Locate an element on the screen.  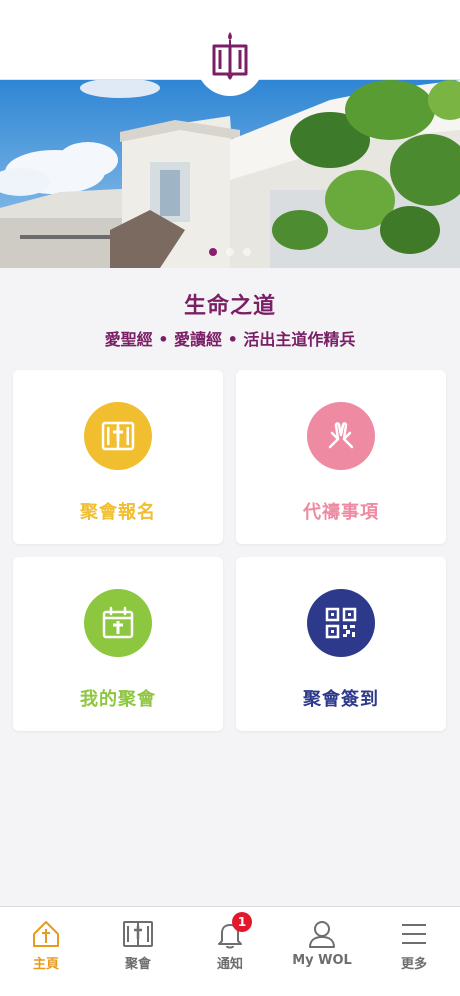
carousel-indicator is located at coordinates (230, 252).